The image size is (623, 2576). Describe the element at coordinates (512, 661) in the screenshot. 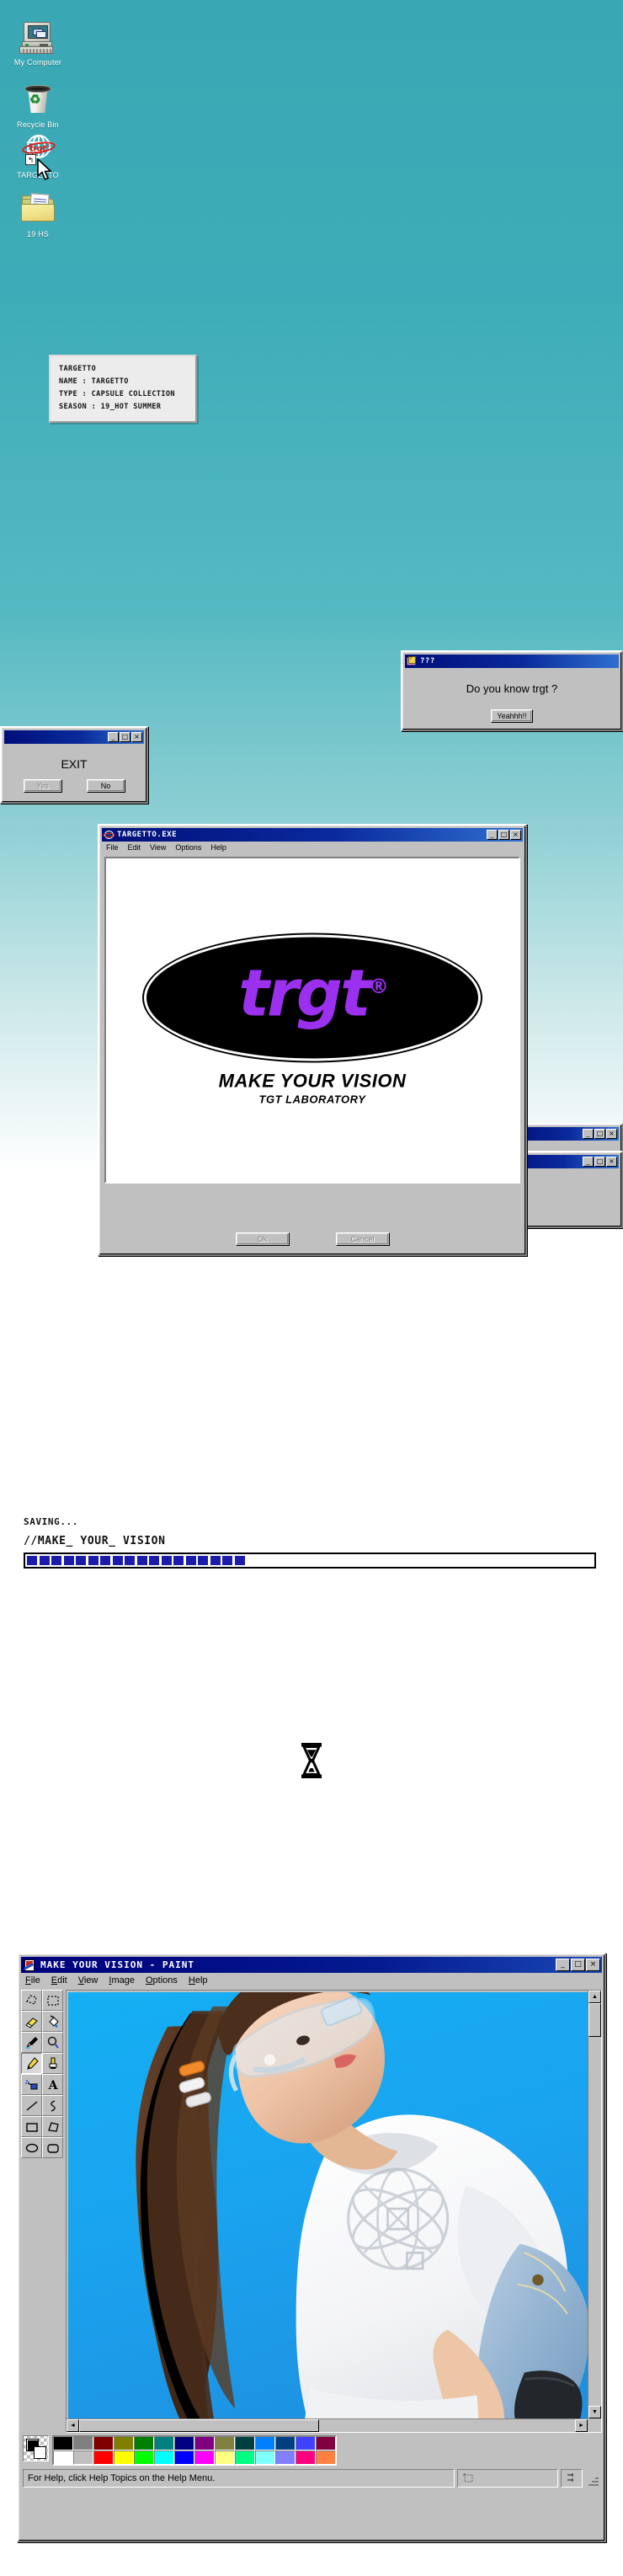

I see `question-dialog-titlebar: ? ???` at that location.